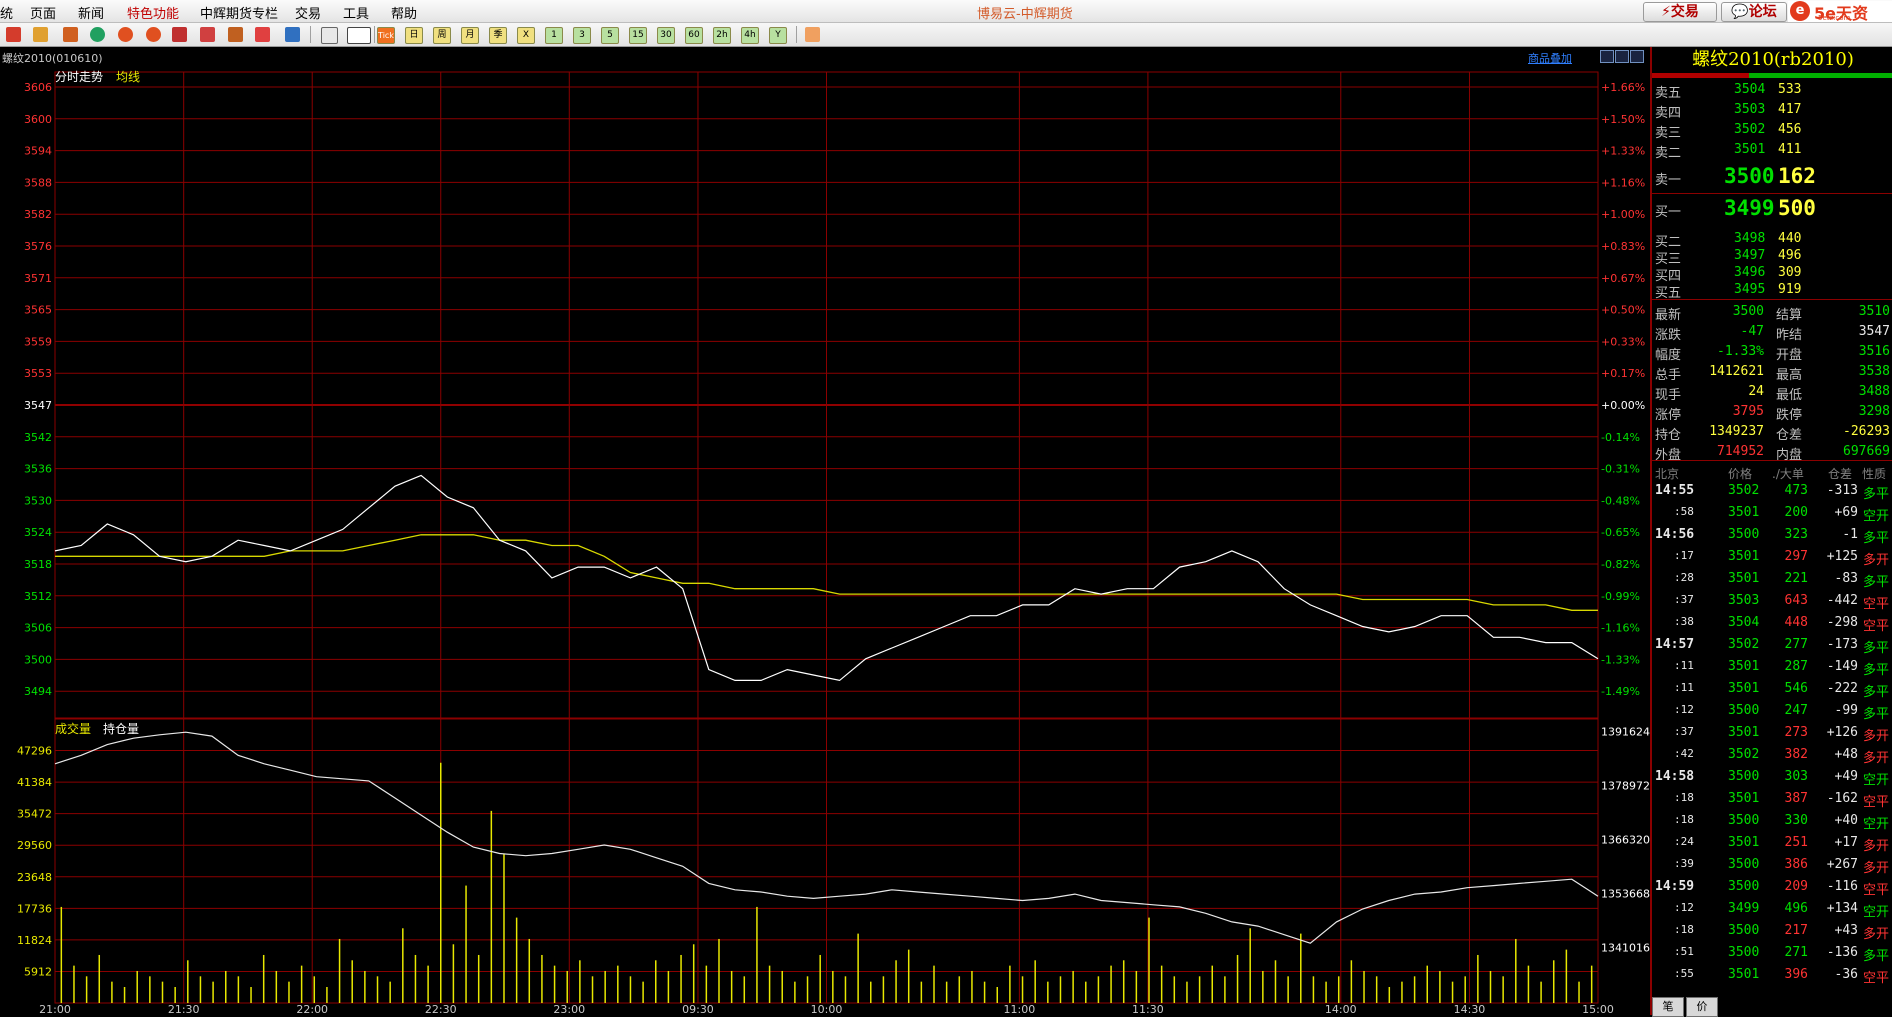  I want to click on tick-volume: 297, so click(1796, 556).